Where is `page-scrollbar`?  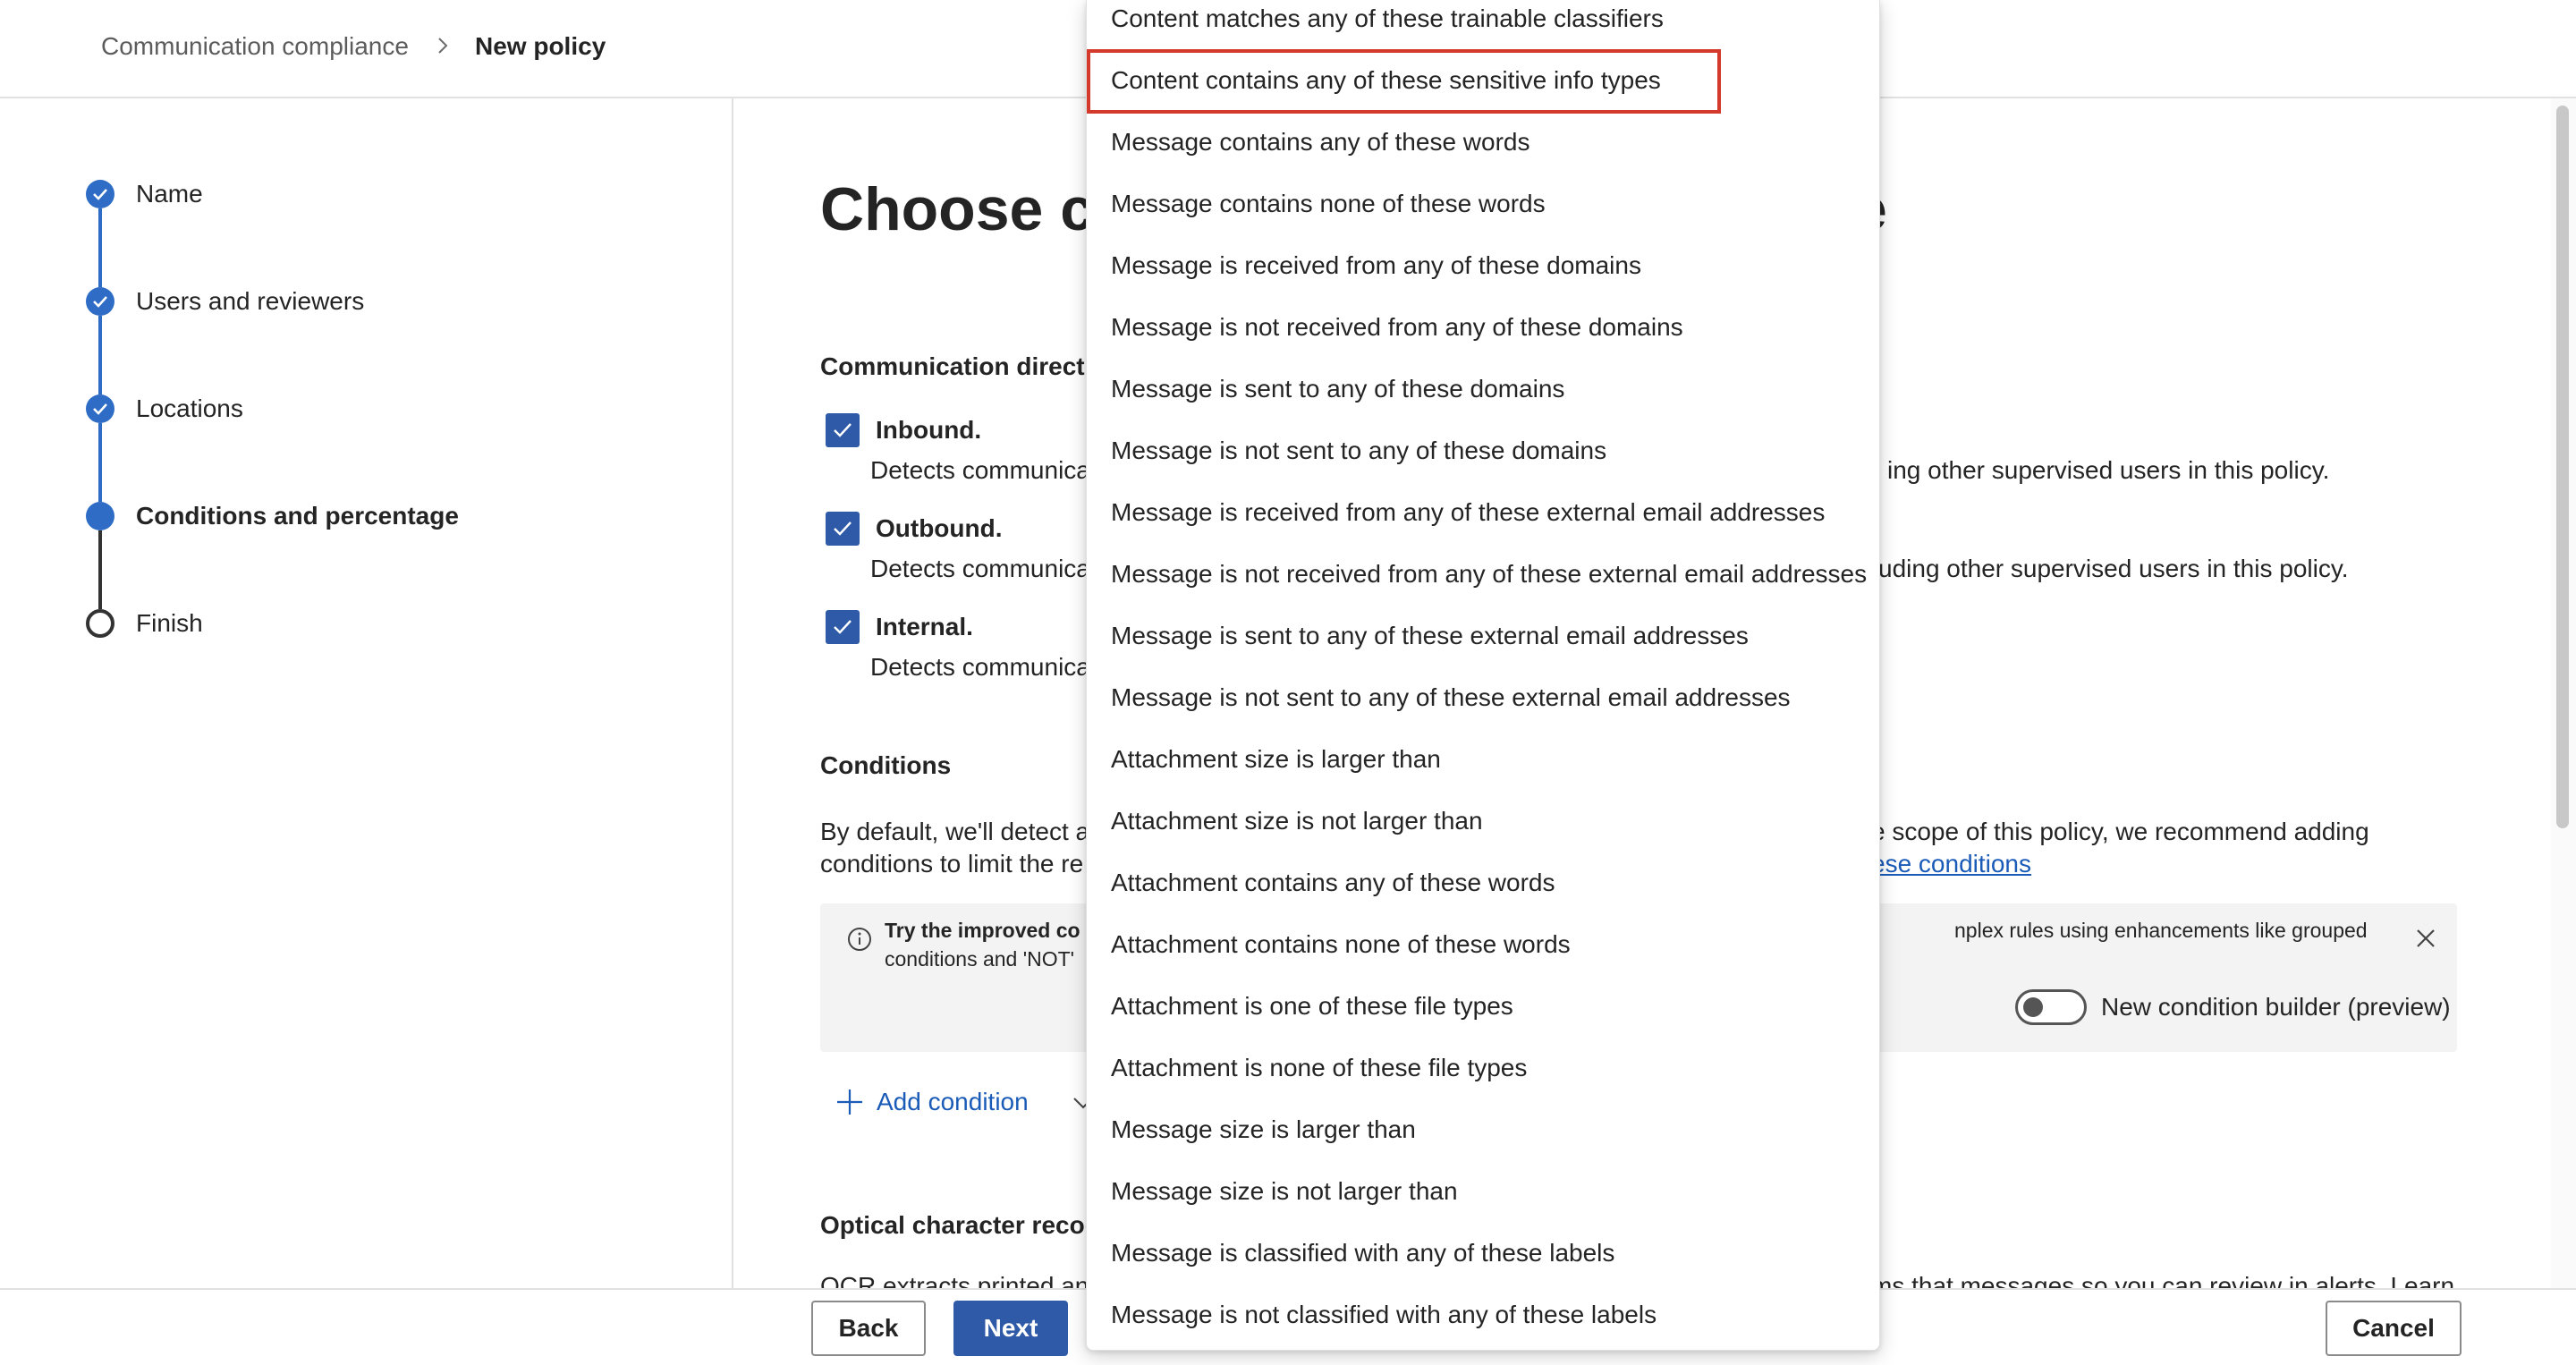
page-scrollbar is located at coordinates (2563, 693).